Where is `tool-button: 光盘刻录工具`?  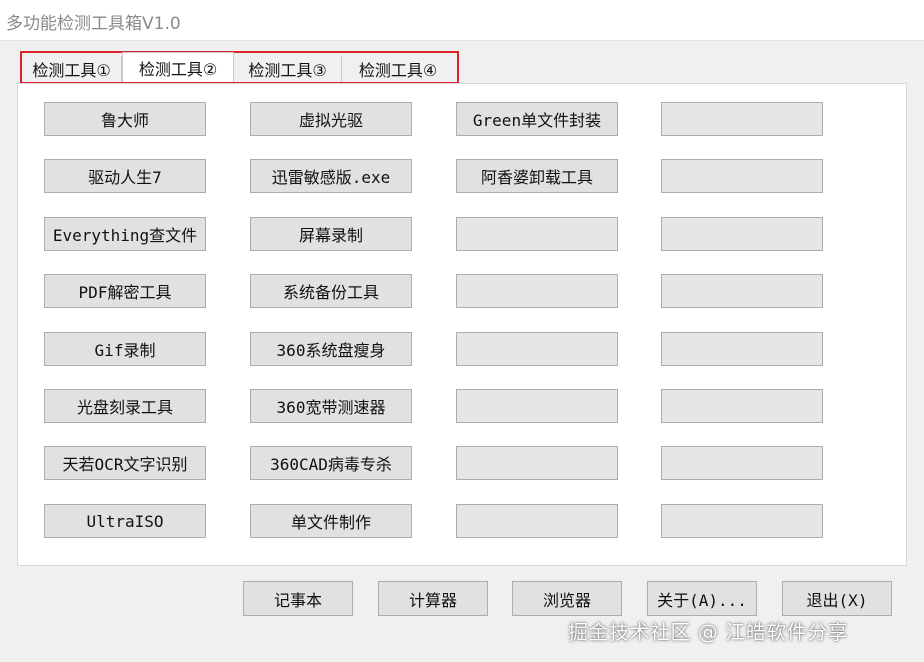 tool-button: 光盘刻录工具 is located at coordinates (125, 406).